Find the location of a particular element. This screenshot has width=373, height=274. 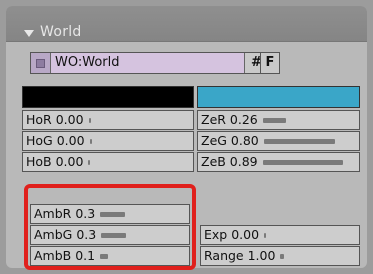

exposure-slider: Exp 0.00 is located at coordinates (280, 235).